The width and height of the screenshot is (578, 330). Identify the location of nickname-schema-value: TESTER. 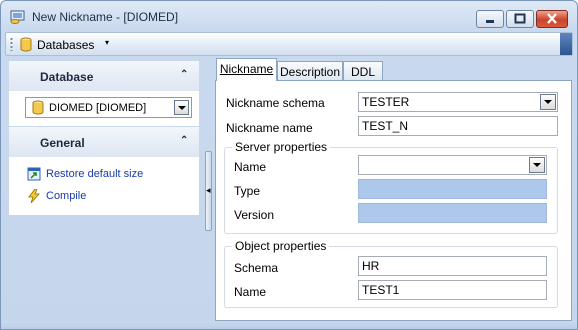
(386, 102).